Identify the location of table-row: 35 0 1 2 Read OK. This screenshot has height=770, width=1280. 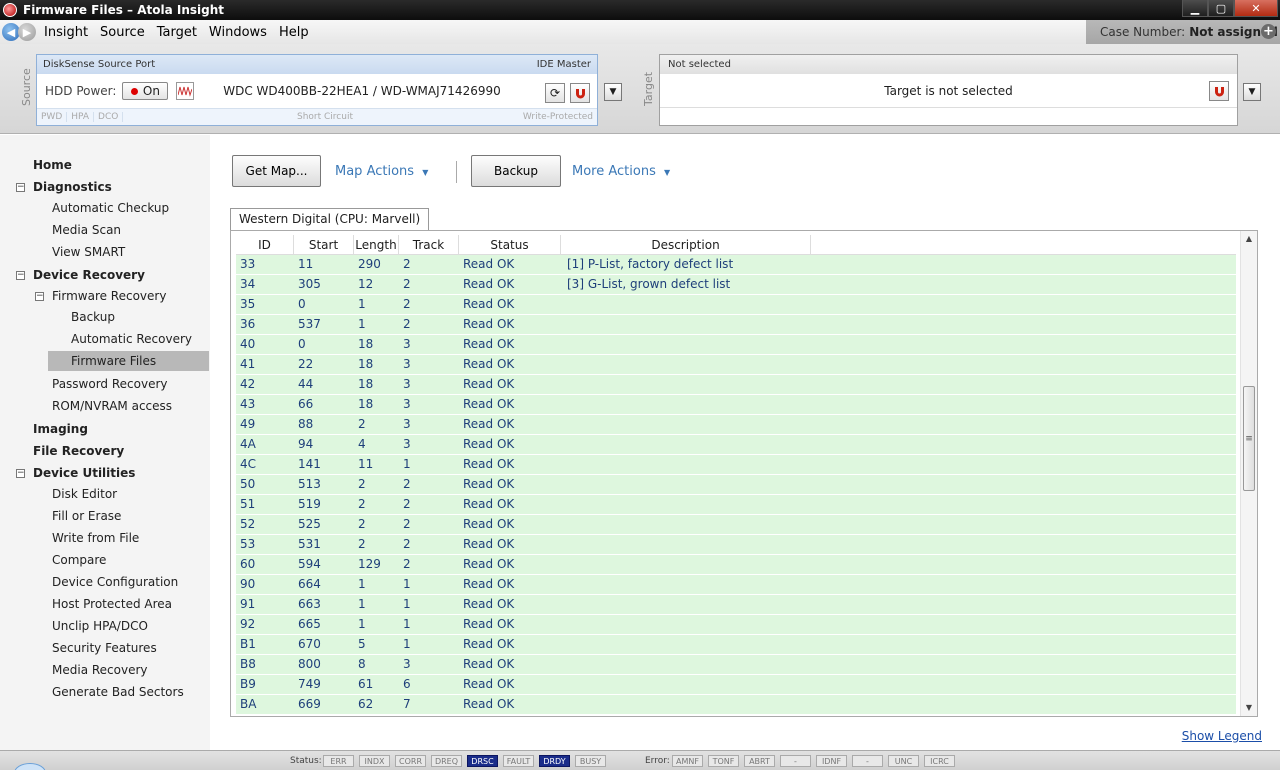
(736, 305).